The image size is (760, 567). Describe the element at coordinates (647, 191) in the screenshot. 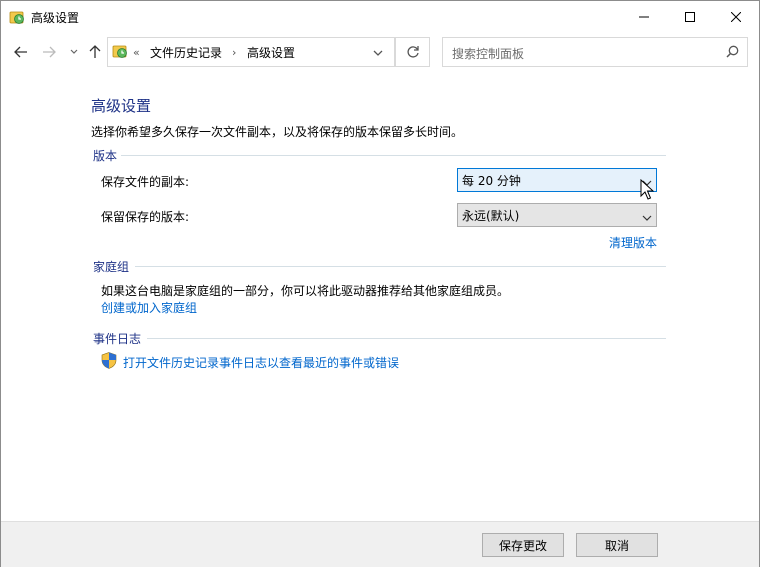

I see `mouse-cursor-icon` at that location.